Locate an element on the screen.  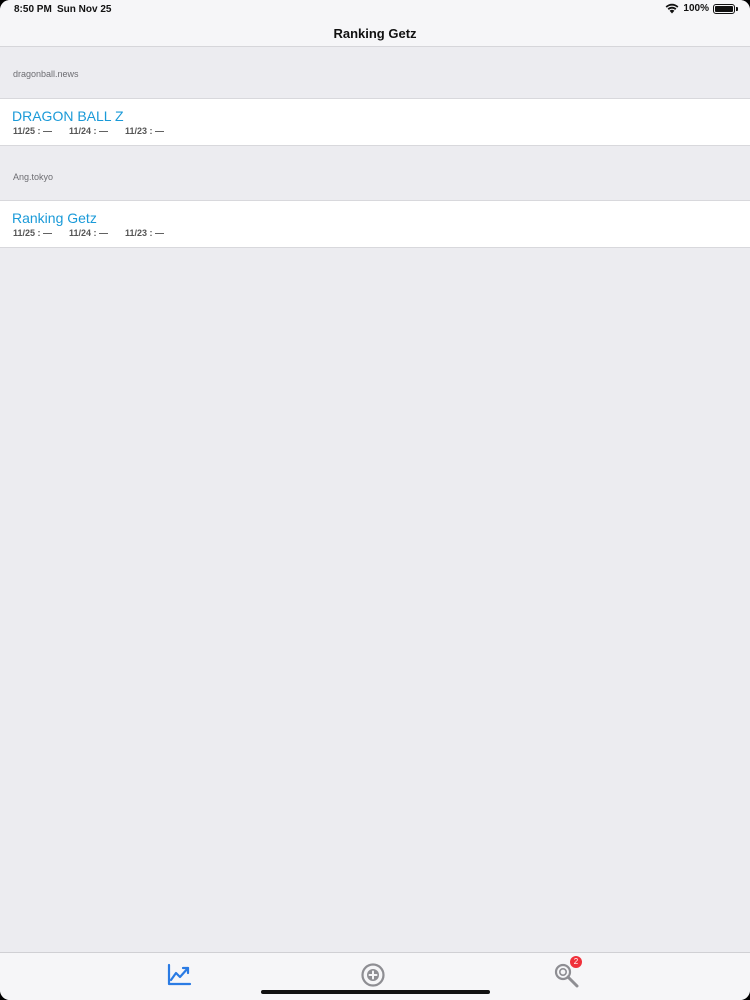
status-indicators: 100% is located at coordinates (701, 8).